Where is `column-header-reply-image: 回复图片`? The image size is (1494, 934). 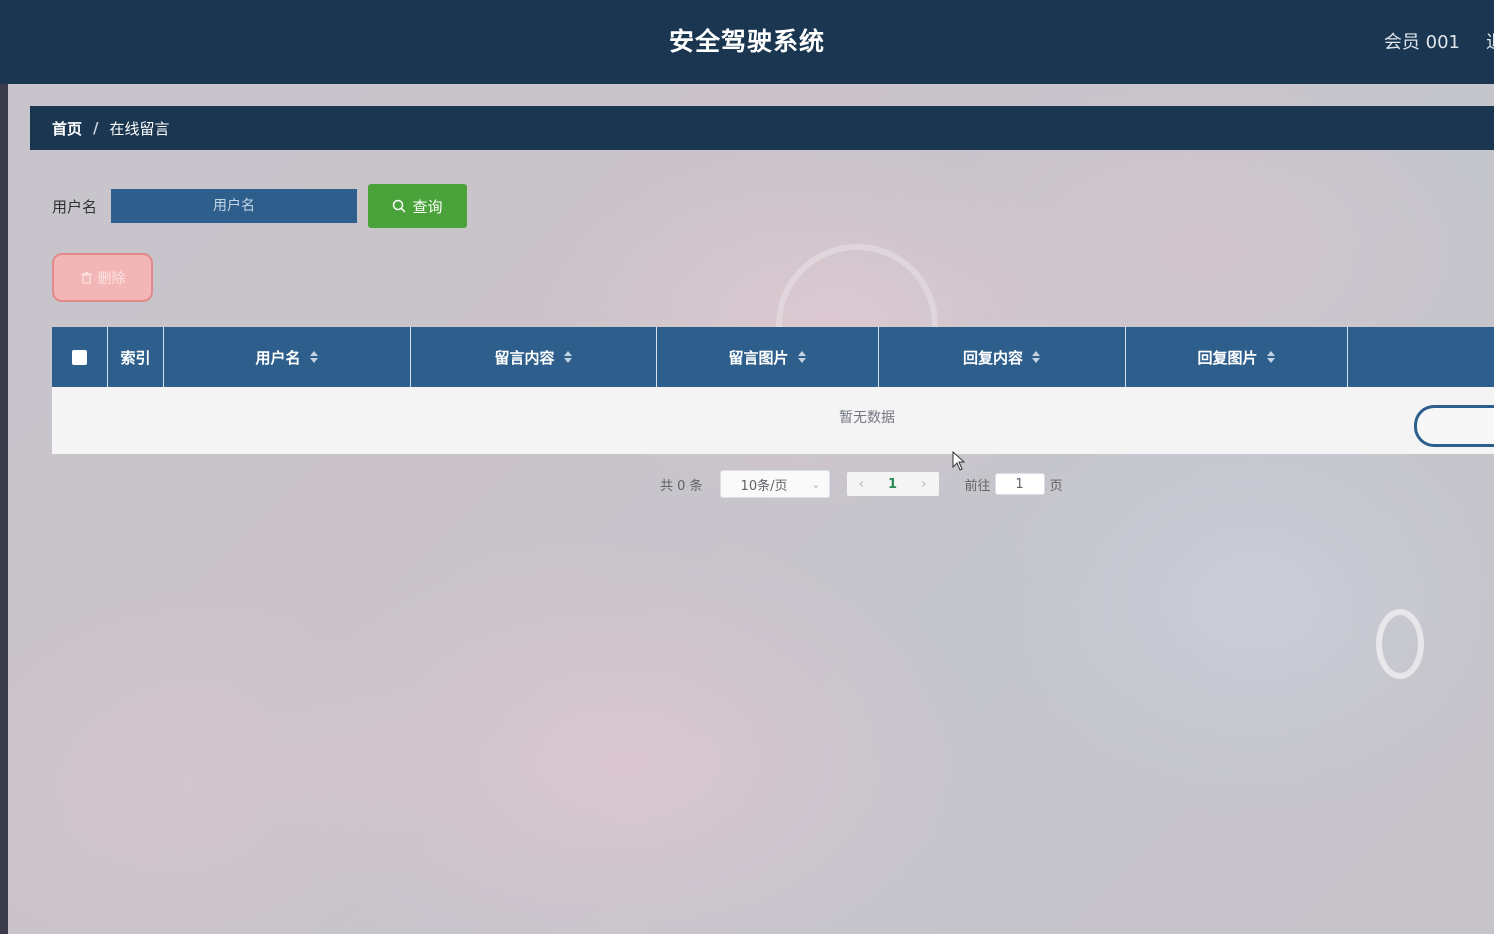
column-header-reply-image: 回复图片 is located at coordinates (1237, 357).